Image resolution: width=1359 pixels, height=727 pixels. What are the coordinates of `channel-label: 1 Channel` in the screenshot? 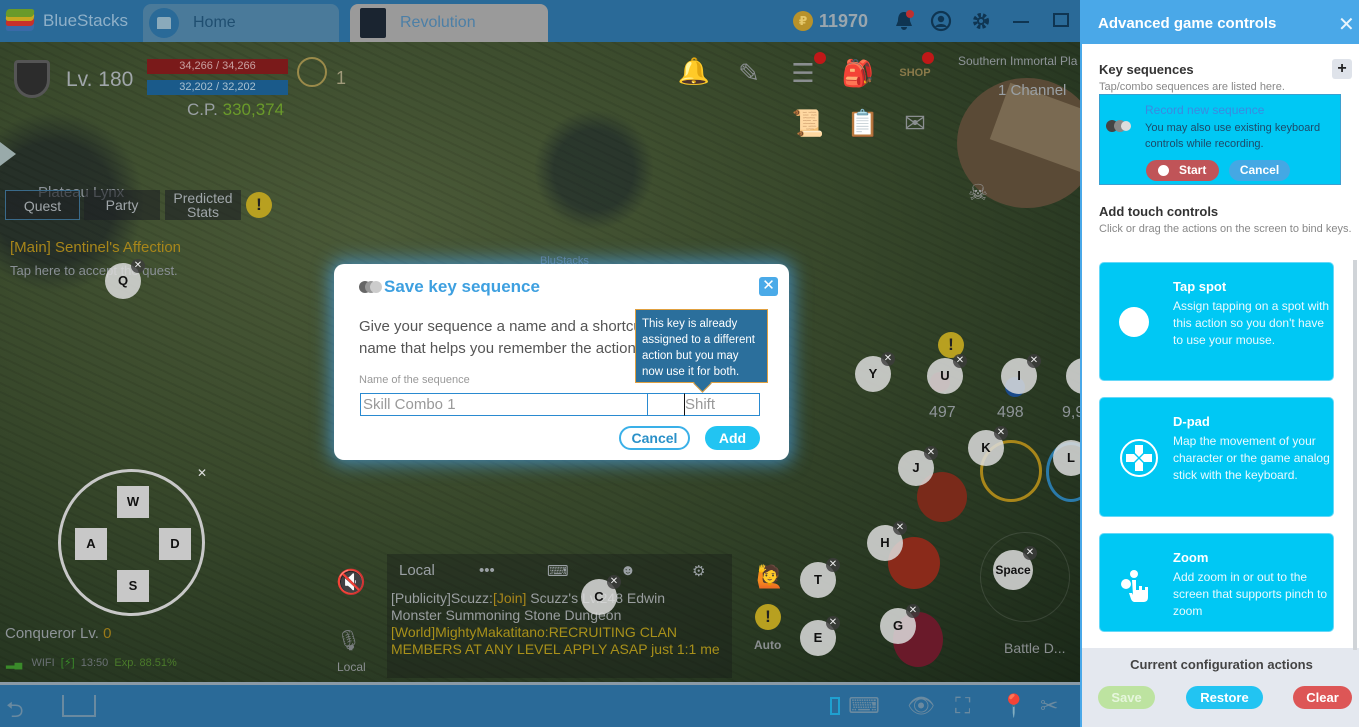 It's located at (1032, 90).